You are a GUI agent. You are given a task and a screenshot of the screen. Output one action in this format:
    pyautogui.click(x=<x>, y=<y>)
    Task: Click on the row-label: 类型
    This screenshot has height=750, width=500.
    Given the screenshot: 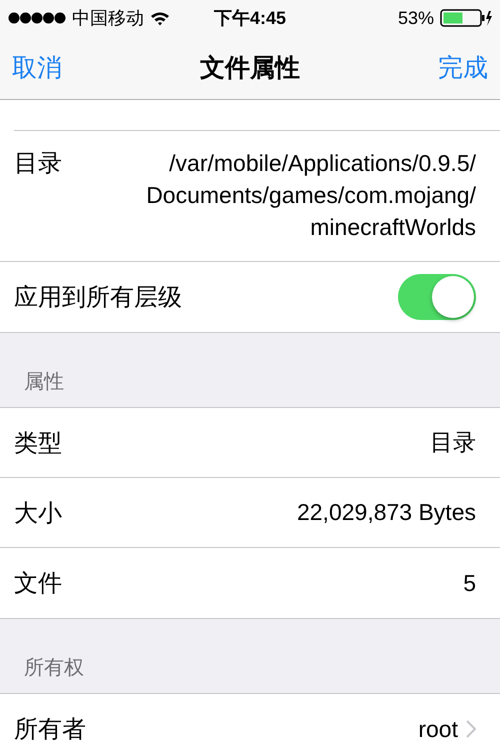 What is the action you would take?
    pyautogui.click(x=38, y=443)
    